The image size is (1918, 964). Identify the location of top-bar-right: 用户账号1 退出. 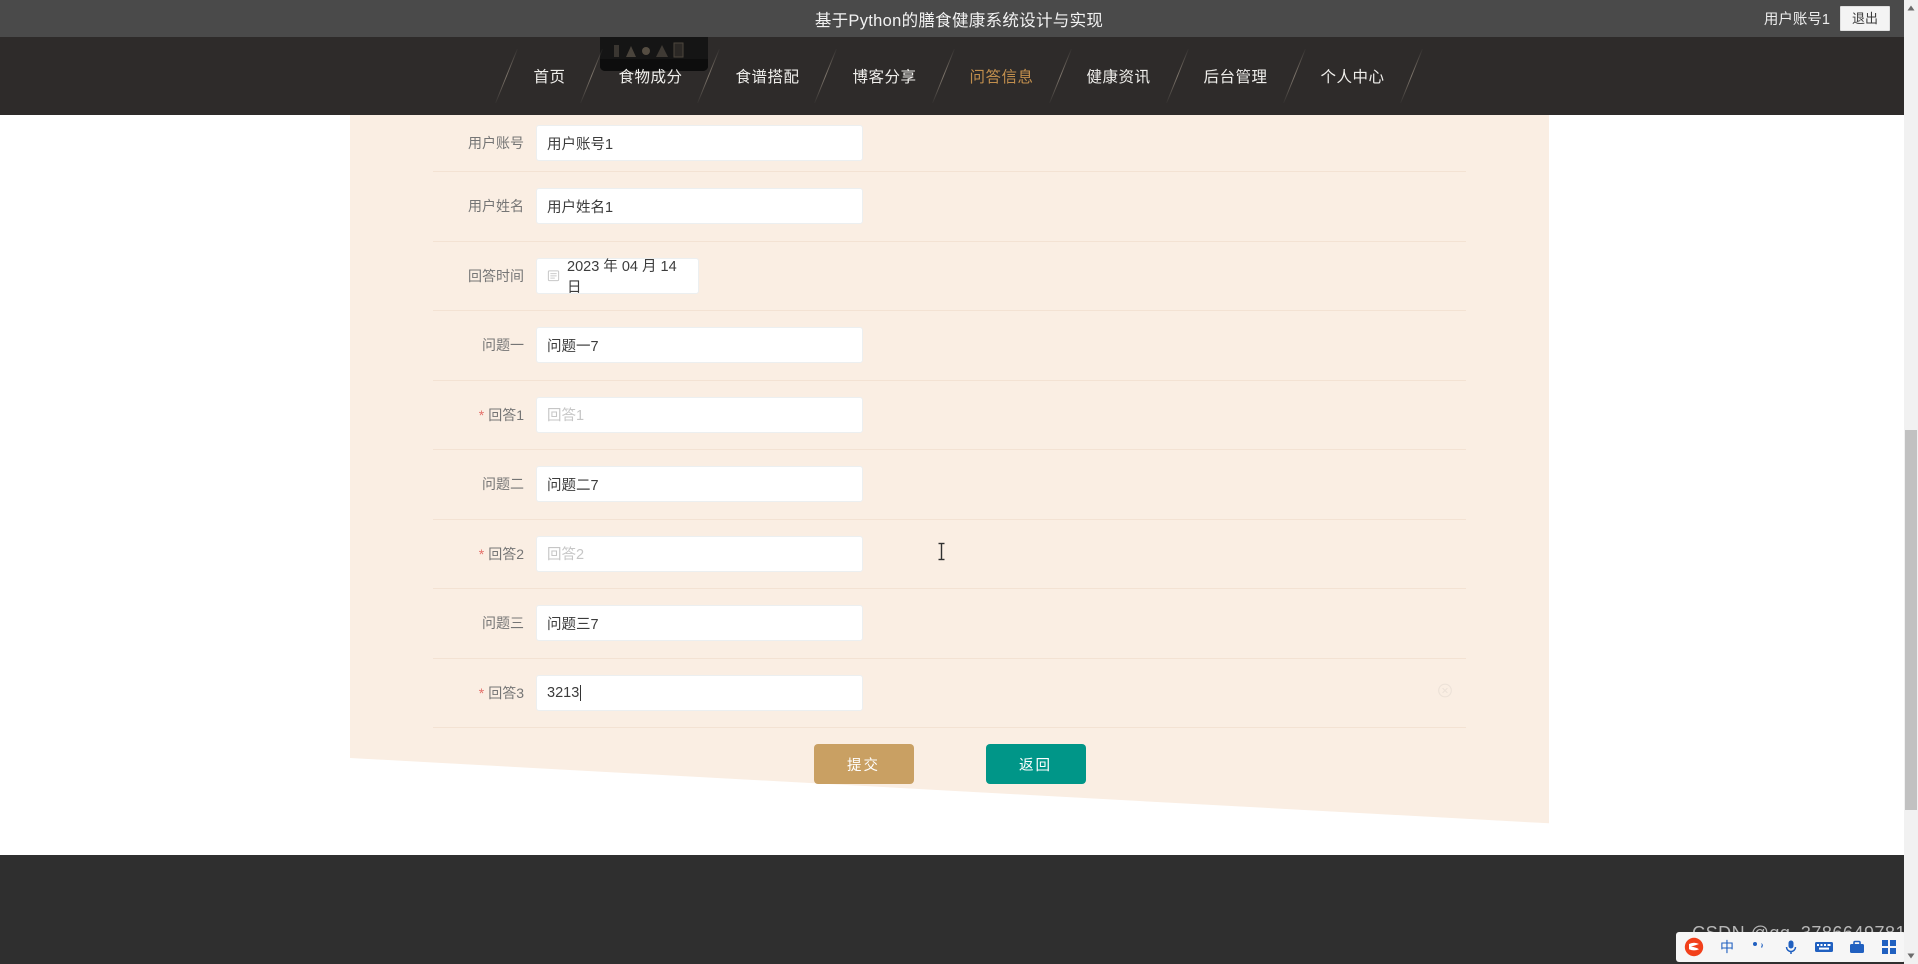
(1827, 18).